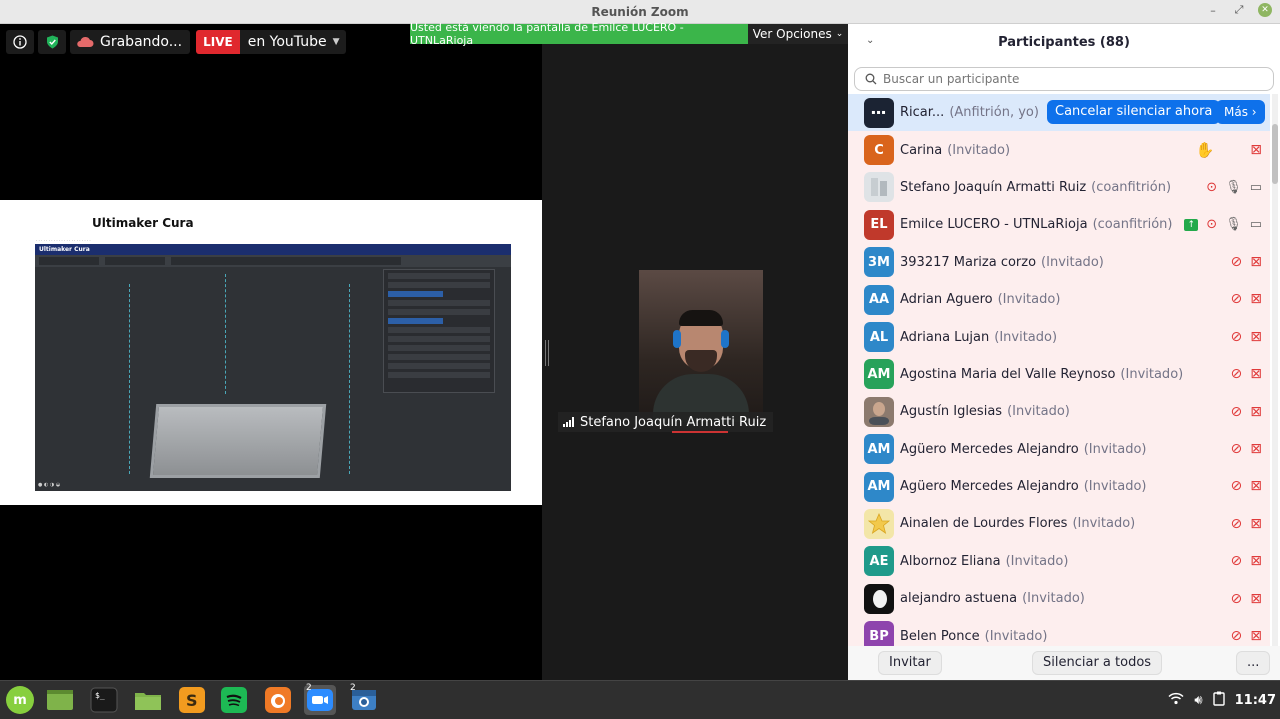  Describe the element at coordinates (52, 42) in the screenshot. I see `encryption-button` at that location.